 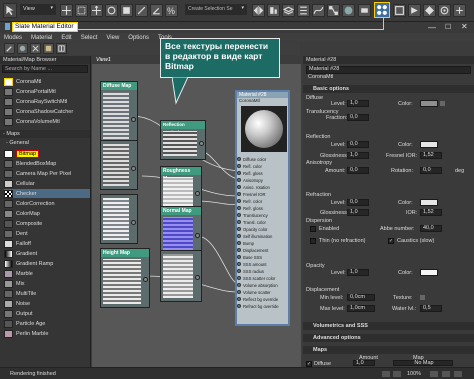 What do you see at coordinates (388, 89) in the screenshot?
I see `basic-options-header: Basic options` at bounding box center [388, 89].